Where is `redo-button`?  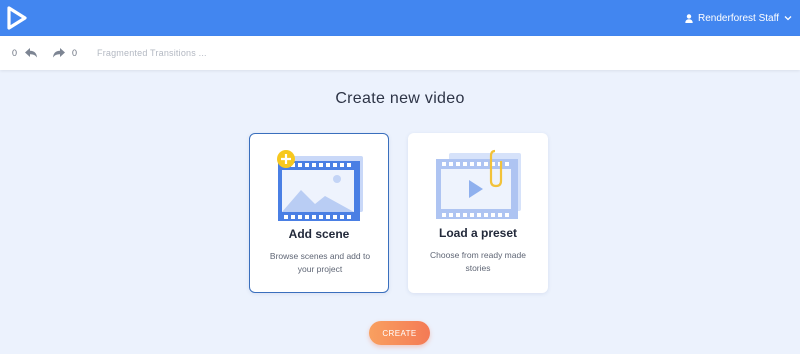 redo-button is located at coordinates (59, 53).